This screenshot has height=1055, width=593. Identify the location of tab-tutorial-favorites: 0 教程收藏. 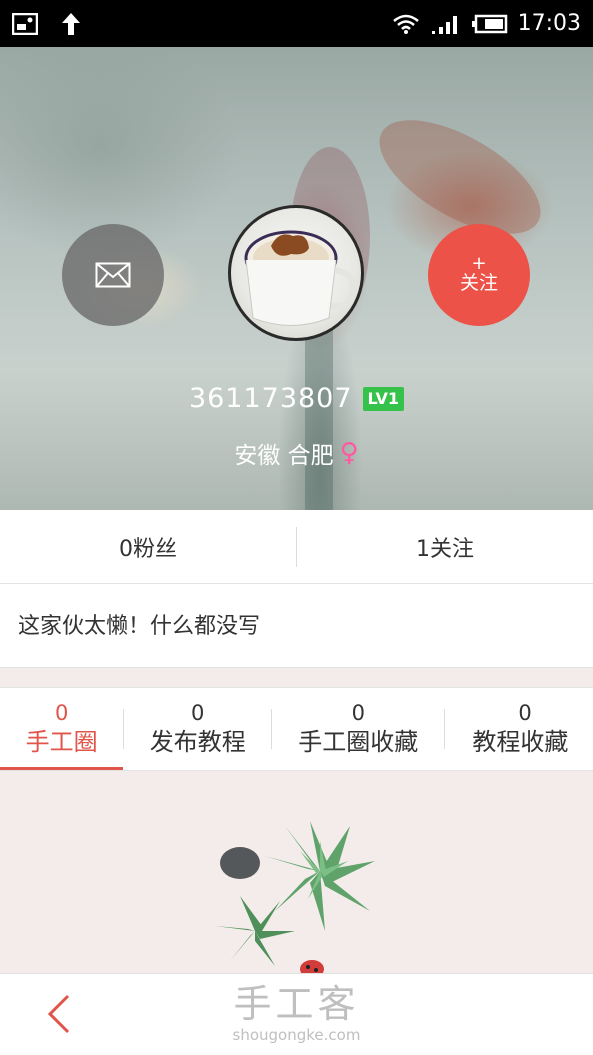
(519, 729).